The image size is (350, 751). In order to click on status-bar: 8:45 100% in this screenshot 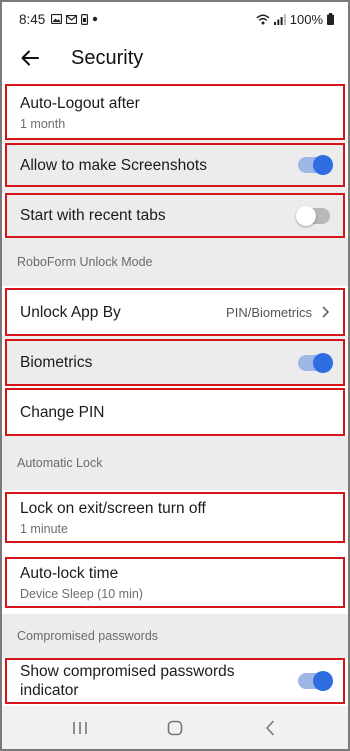, I will do `click(175, 19)`.